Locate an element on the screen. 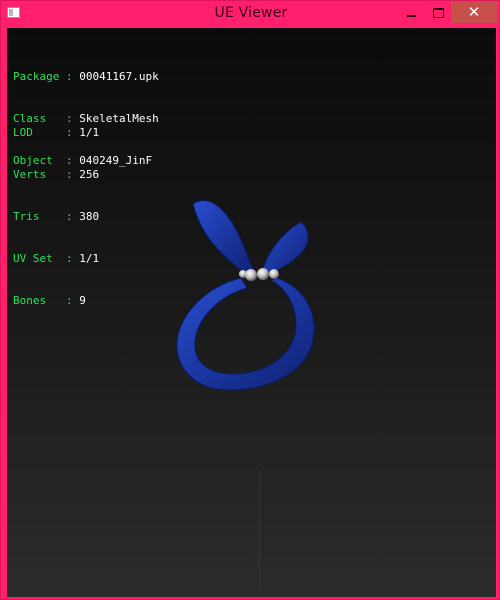 The image size is (500, 600). z-axis-line is located at coordinates (259, 533).